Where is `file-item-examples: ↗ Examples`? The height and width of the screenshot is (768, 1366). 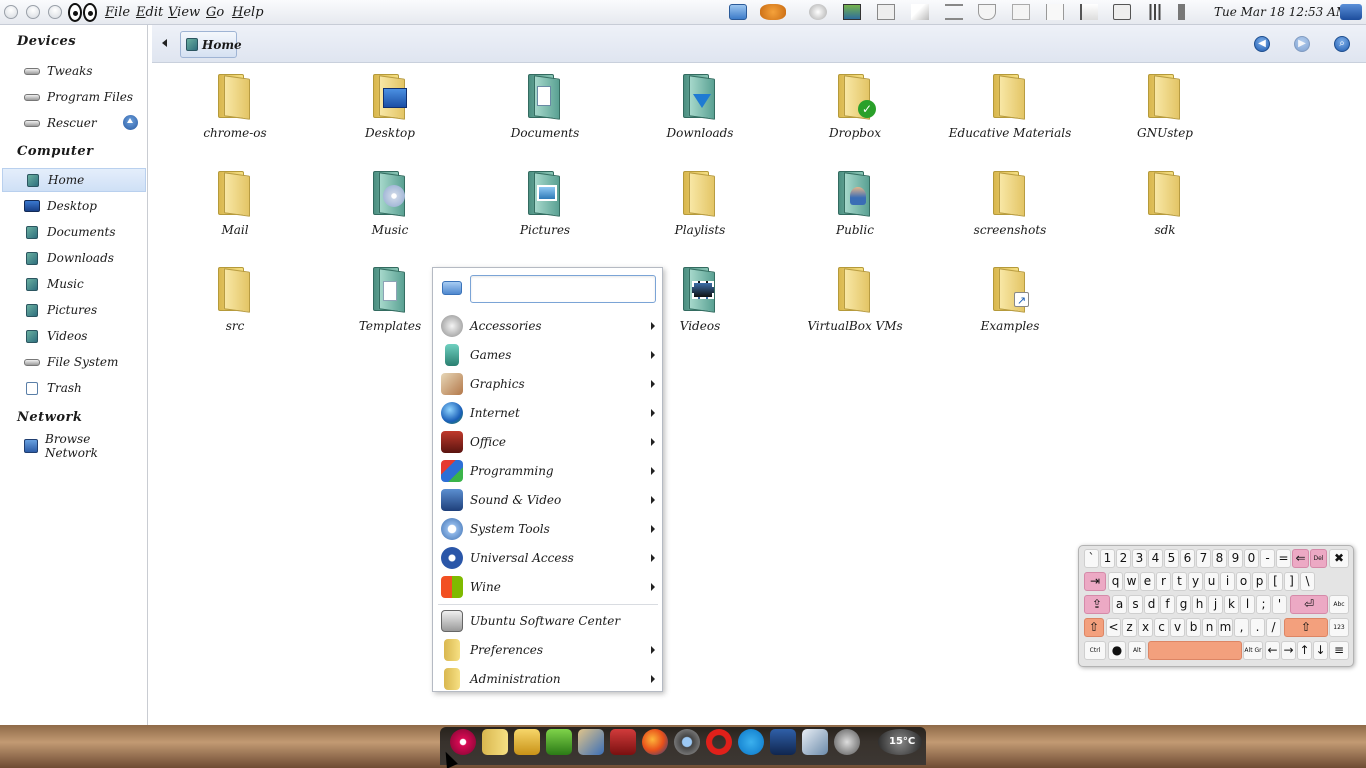 file-item-examples: ↗ Examples is located at coordinates (1010, 299).